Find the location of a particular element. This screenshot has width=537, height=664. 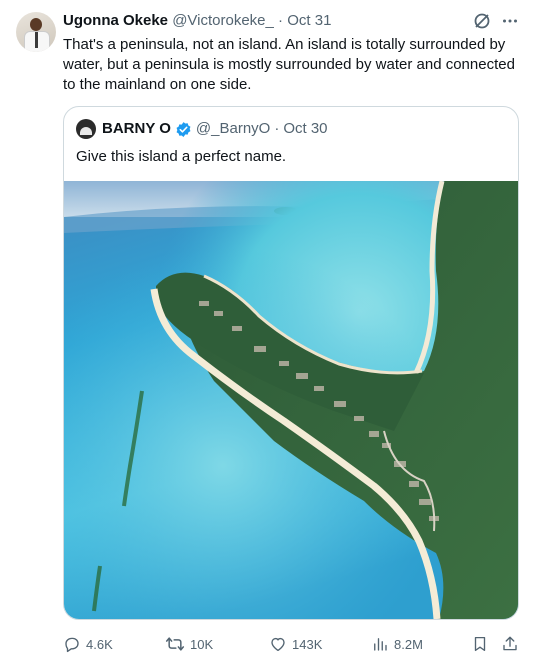

post-actions: 4.6K 10K 143K 8.2M is located at coordinates (292, 644).